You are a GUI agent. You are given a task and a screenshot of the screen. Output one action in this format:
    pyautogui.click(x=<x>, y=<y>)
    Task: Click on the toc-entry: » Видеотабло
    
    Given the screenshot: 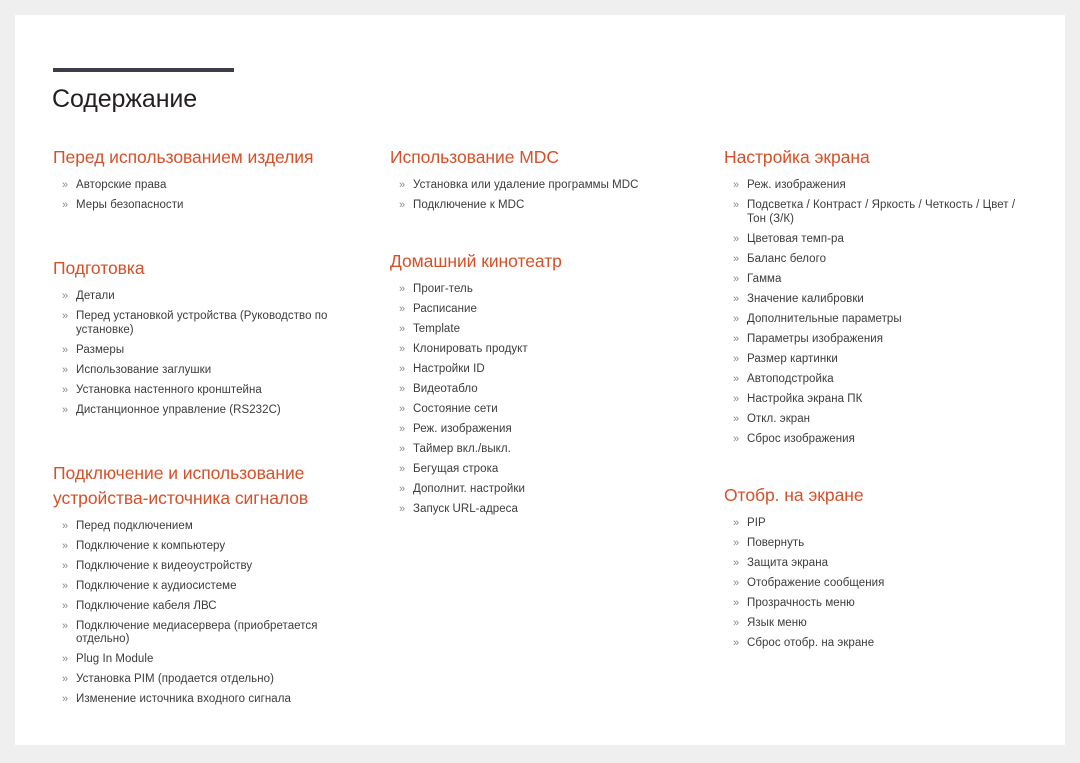 What is the action you would take?
    pyautogui.click(x=540, y=390)
    